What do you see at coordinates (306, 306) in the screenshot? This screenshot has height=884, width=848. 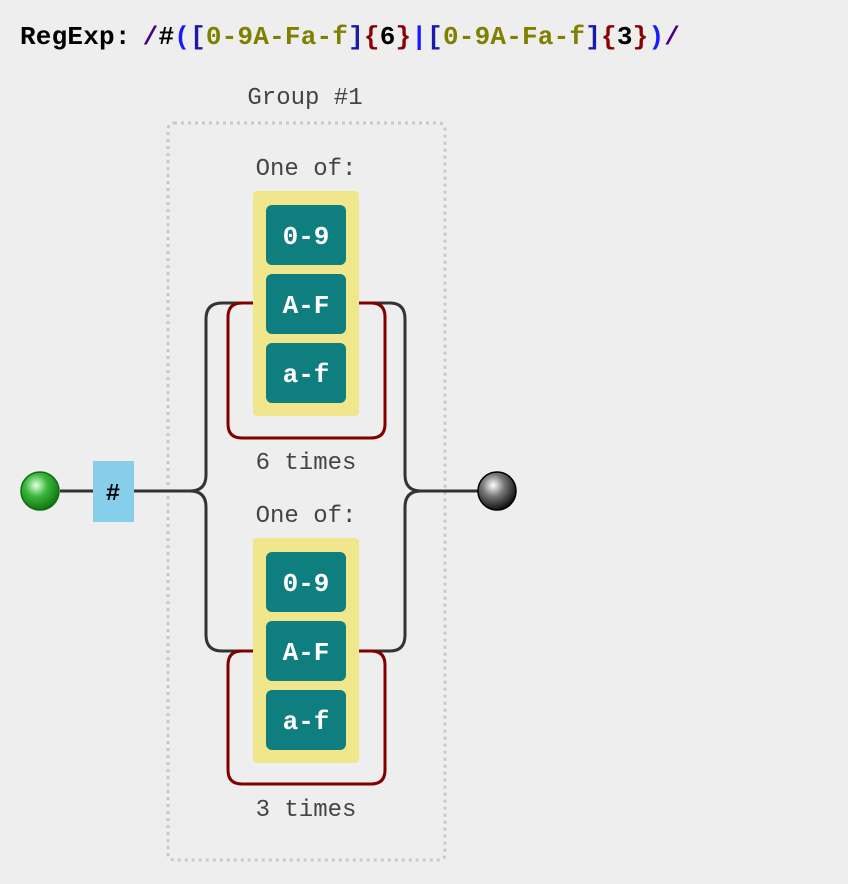 I see `range-label-1-1: A-F` at bounding box center [306, 306].